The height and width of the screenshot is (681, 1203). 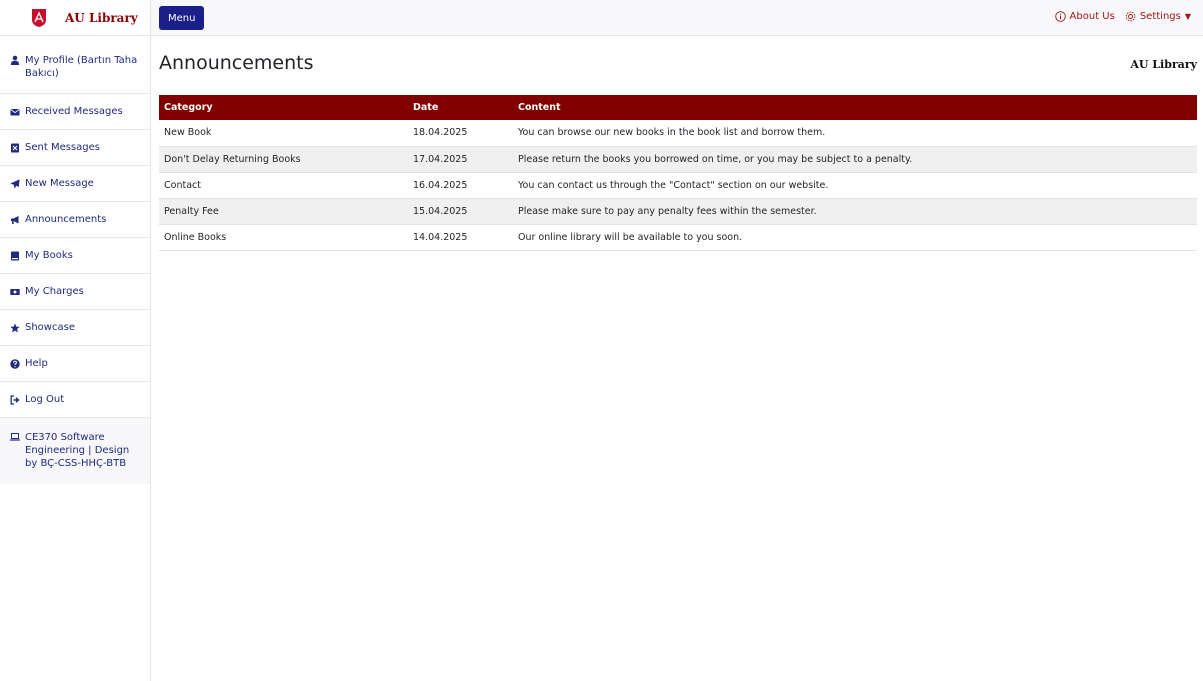 I want to click on column-header-content: Content, so click(x=539, y=107).